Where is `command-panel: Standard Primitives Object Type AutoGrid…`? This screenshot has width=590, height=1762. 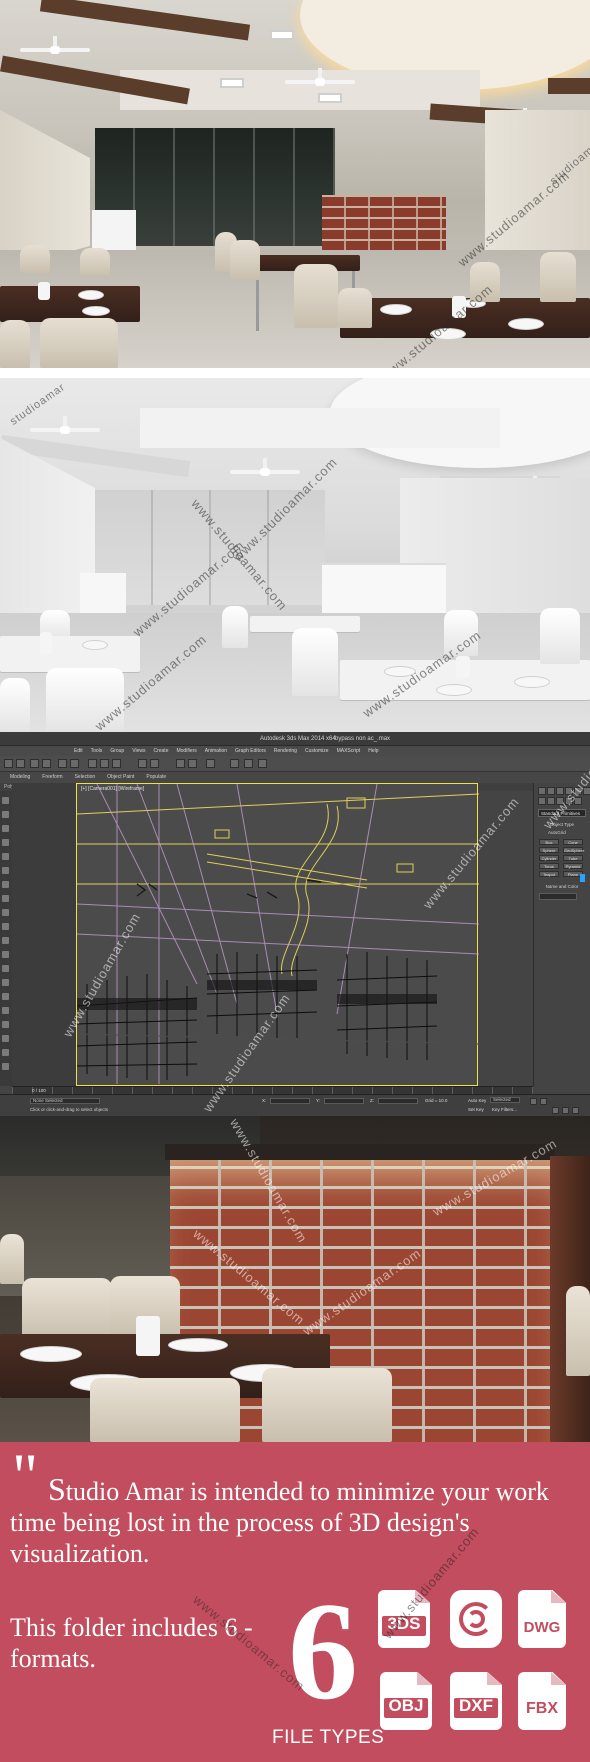 command-panel: Standard Primitives Object Type AutoGrid… is located at coordinates (561, 934).